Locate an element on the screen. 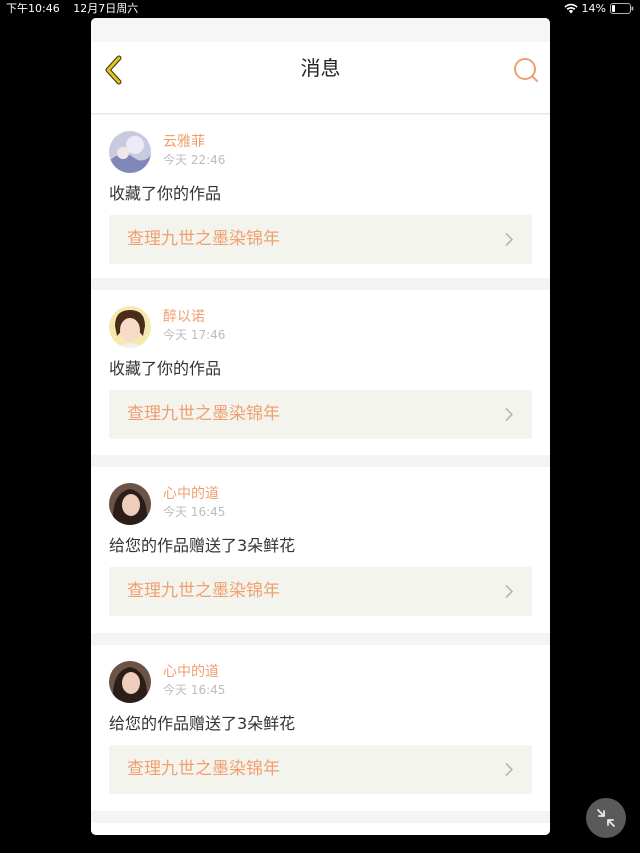 The image size is (640, 853). message-card: 云雅菲 今天 22:46 收藏了你的作品 查理九世之墨染锦年 is located at coordinates (320, 196).